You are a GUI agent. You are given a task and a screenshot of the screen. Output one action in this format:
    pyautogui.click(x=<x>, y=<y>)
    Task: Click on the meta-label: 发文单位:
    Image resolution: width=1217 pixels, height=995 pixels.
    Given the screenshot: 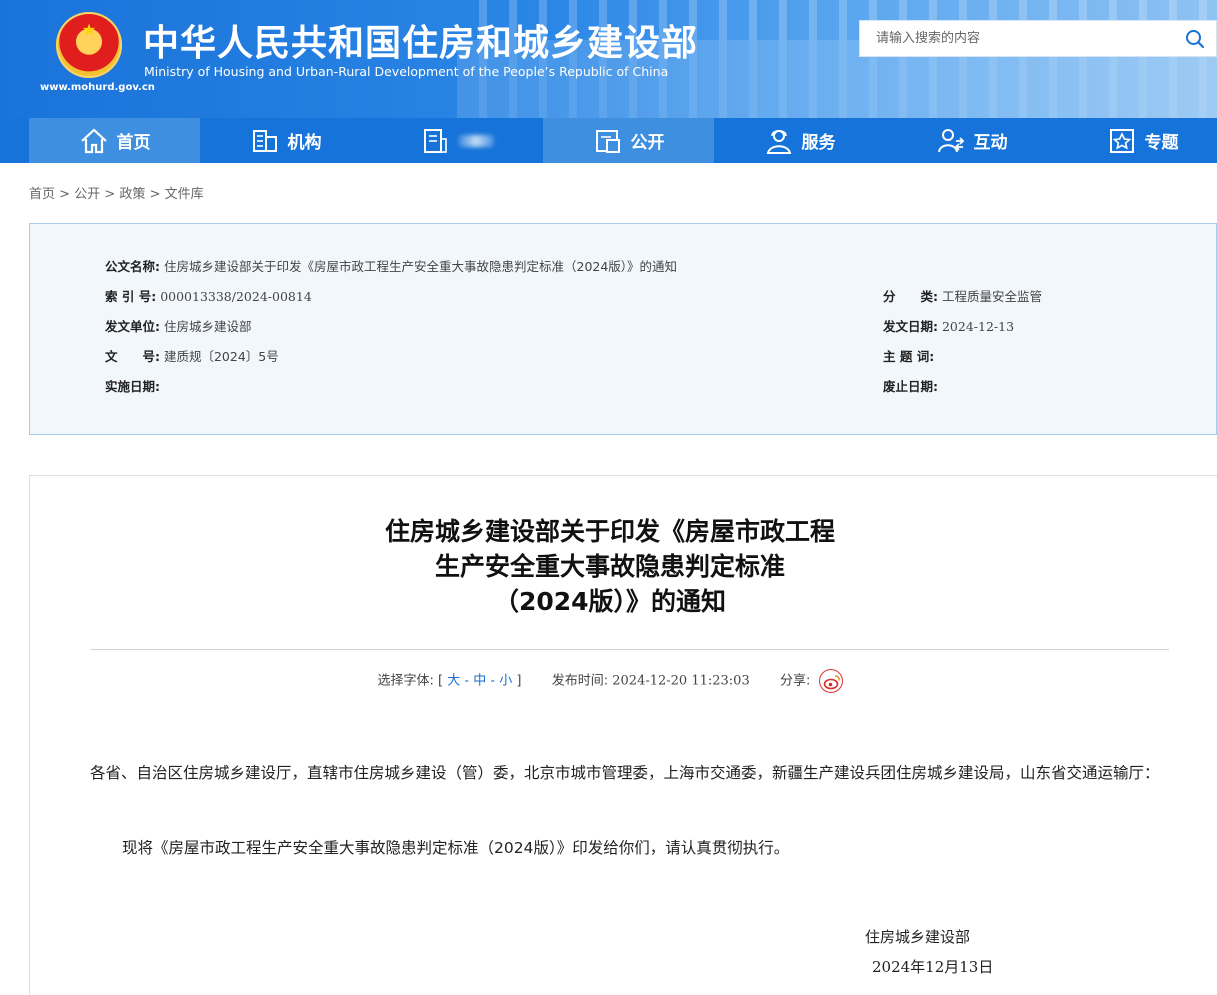 What is the action you would take?
    pyautogui.click(x=132, y=326)
    